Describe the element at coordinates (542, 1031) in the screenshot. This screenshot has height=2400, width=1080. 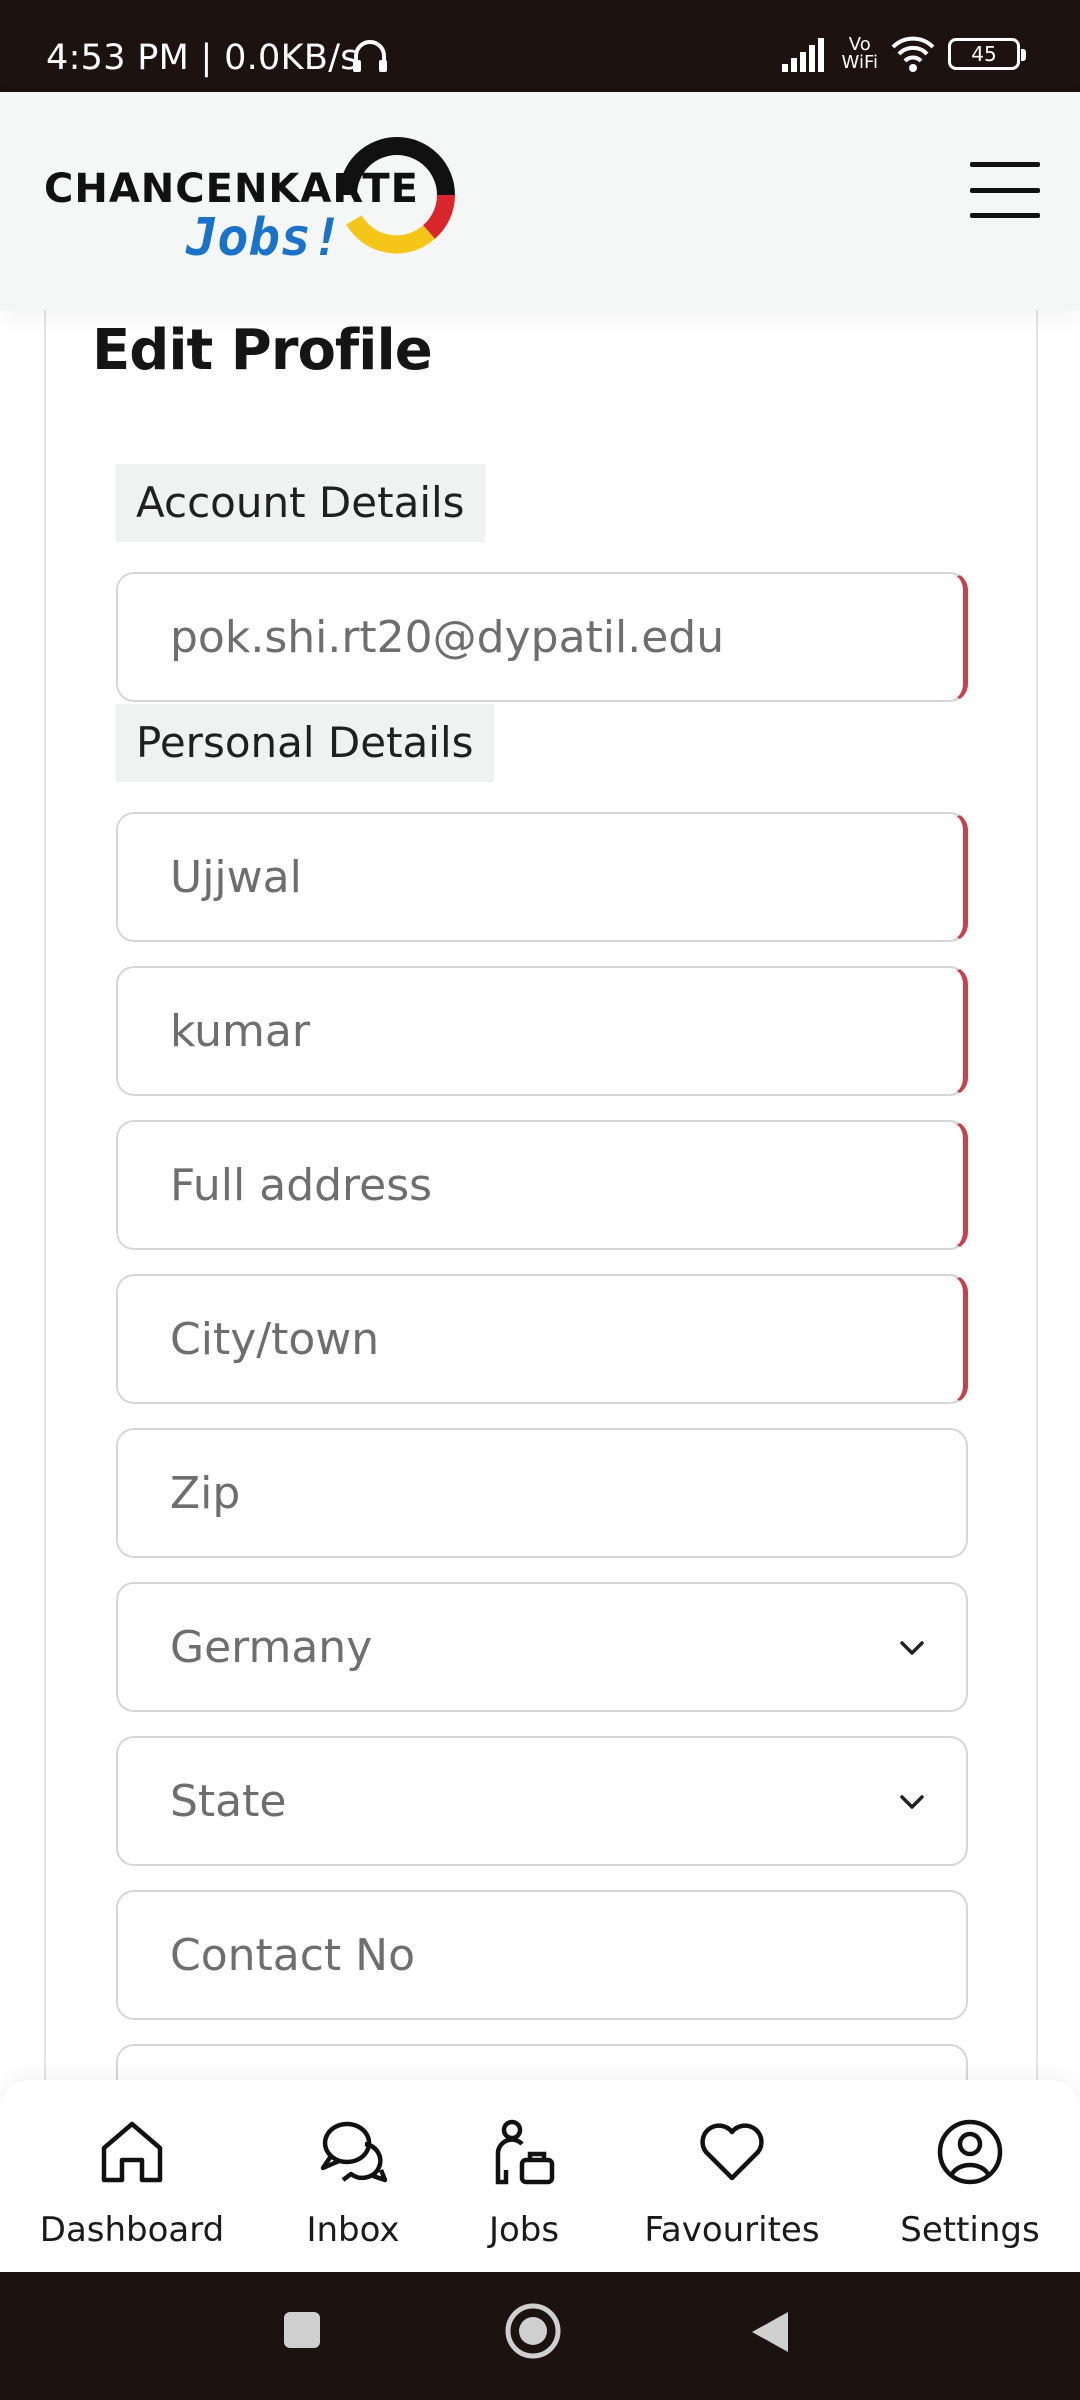
I see `last-name-field: kumar` at that location.